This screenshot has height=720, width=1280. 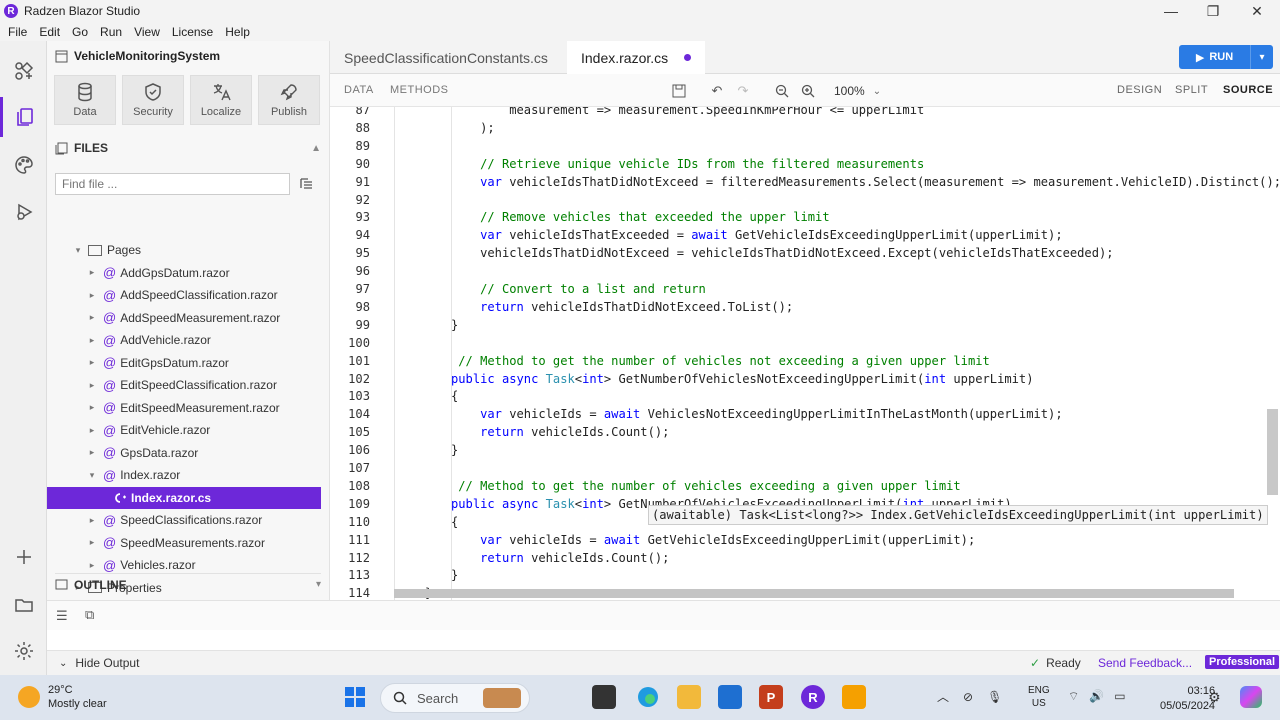 What do you see at coordinates (289, 100) in the screenshot?
I see `publish-button: Publish` at bounding box center [289, 100].